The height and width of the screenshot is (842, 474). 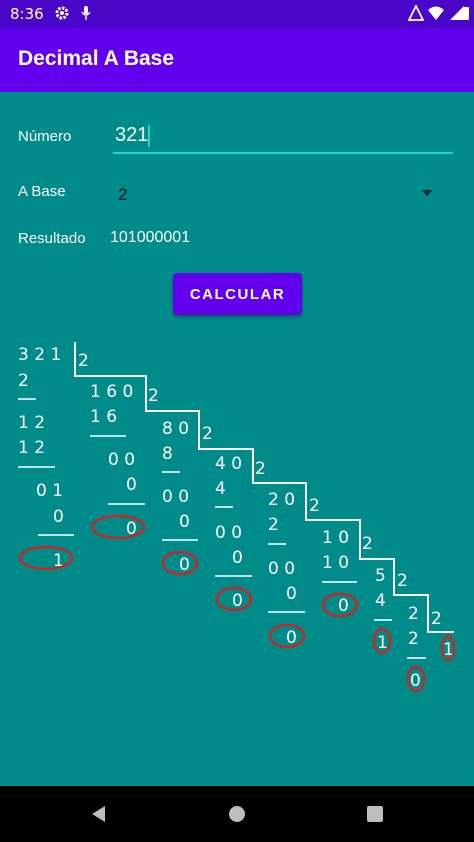 What do you see at coordinates (237, 558) in the screenshot?
I see `rem-3b: 0` at bounding box center [237, 558].